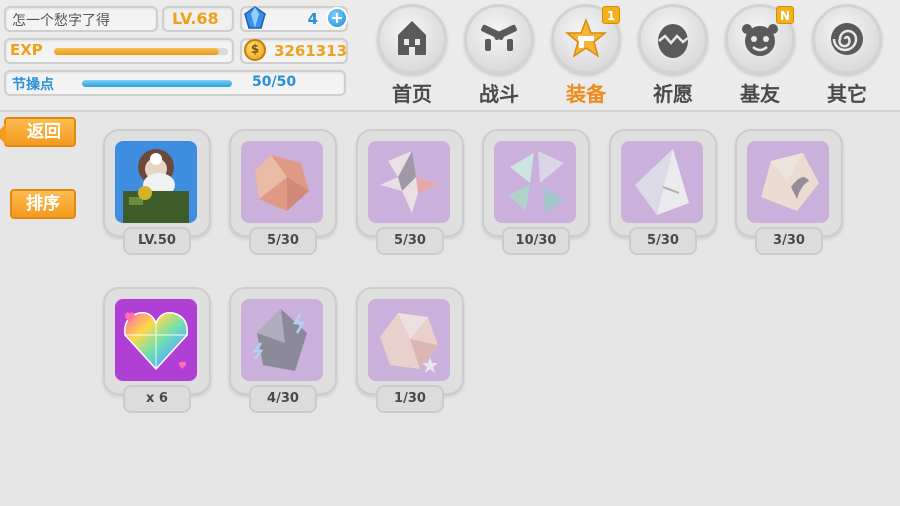  I want to click on nav-friends: N 基友, so click(760, 56).